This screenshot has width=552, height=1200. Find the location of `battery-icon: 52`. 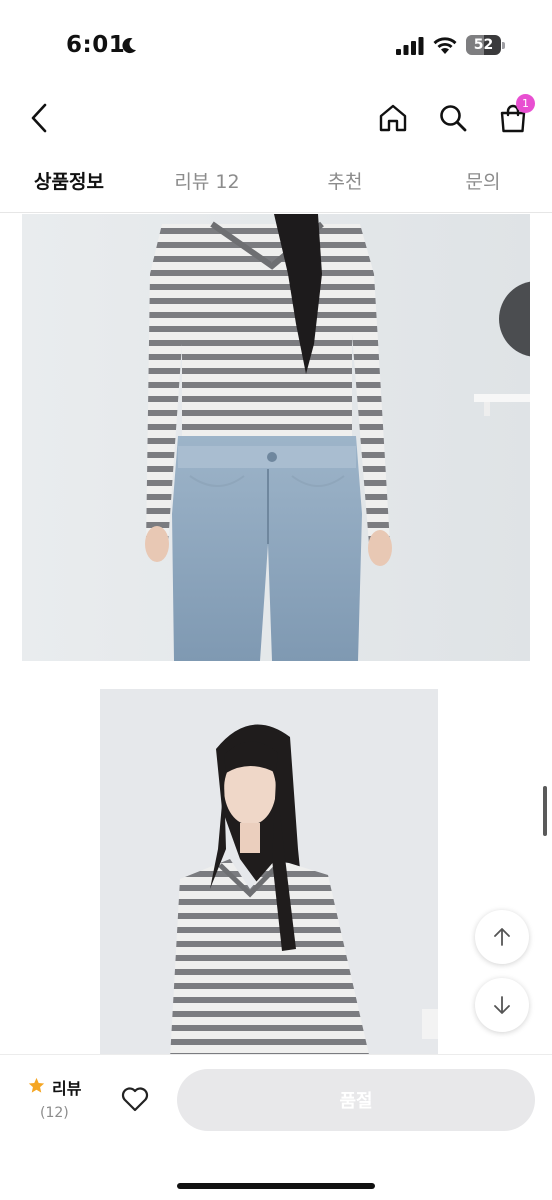

battery-icon: 52 is located at coordinates (486, 45).